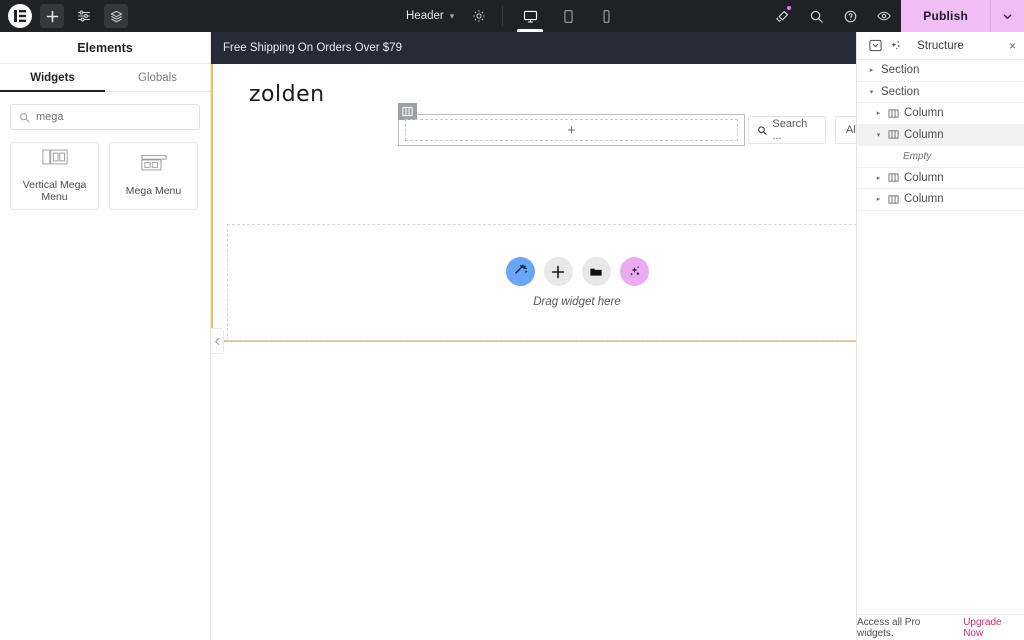 The height and width of the screenshot is (640, 1024). What do you see at coordinates (789, 8) in the screenshot?
I see `notification-badge` at bounding box center [789, 8].